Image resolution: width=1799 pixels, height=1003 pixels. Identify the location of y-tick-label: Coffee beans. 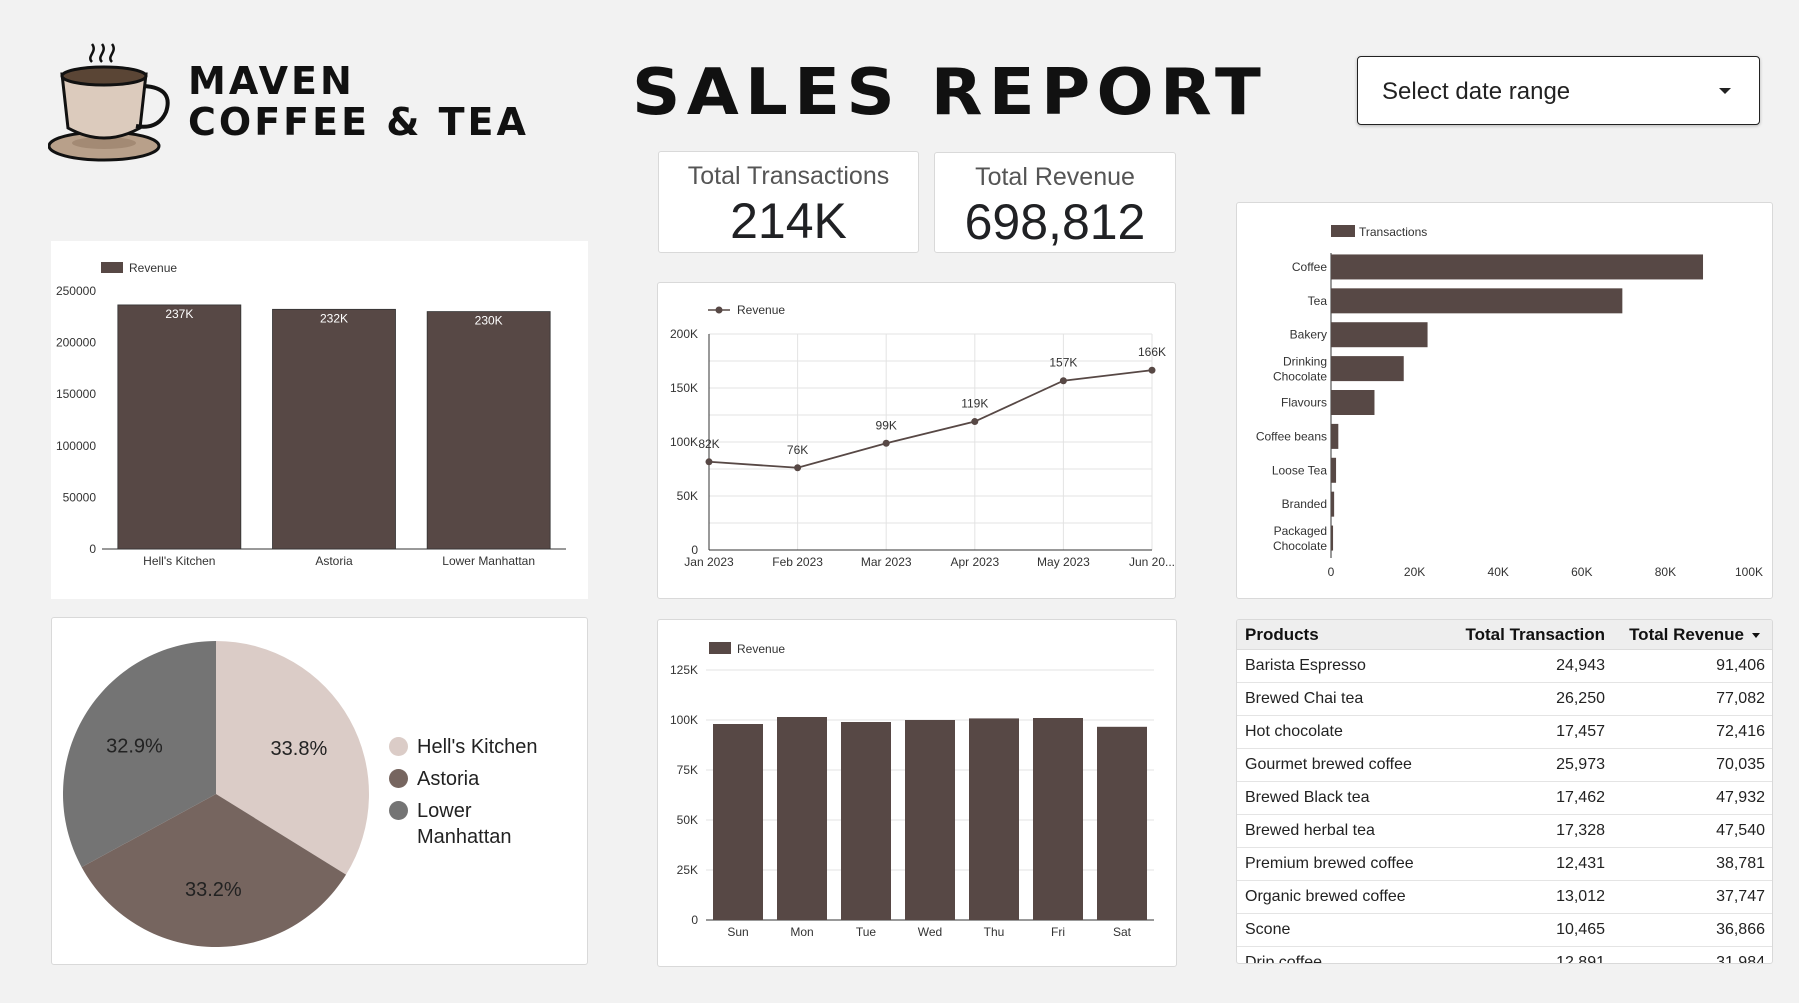
(1291, 436).